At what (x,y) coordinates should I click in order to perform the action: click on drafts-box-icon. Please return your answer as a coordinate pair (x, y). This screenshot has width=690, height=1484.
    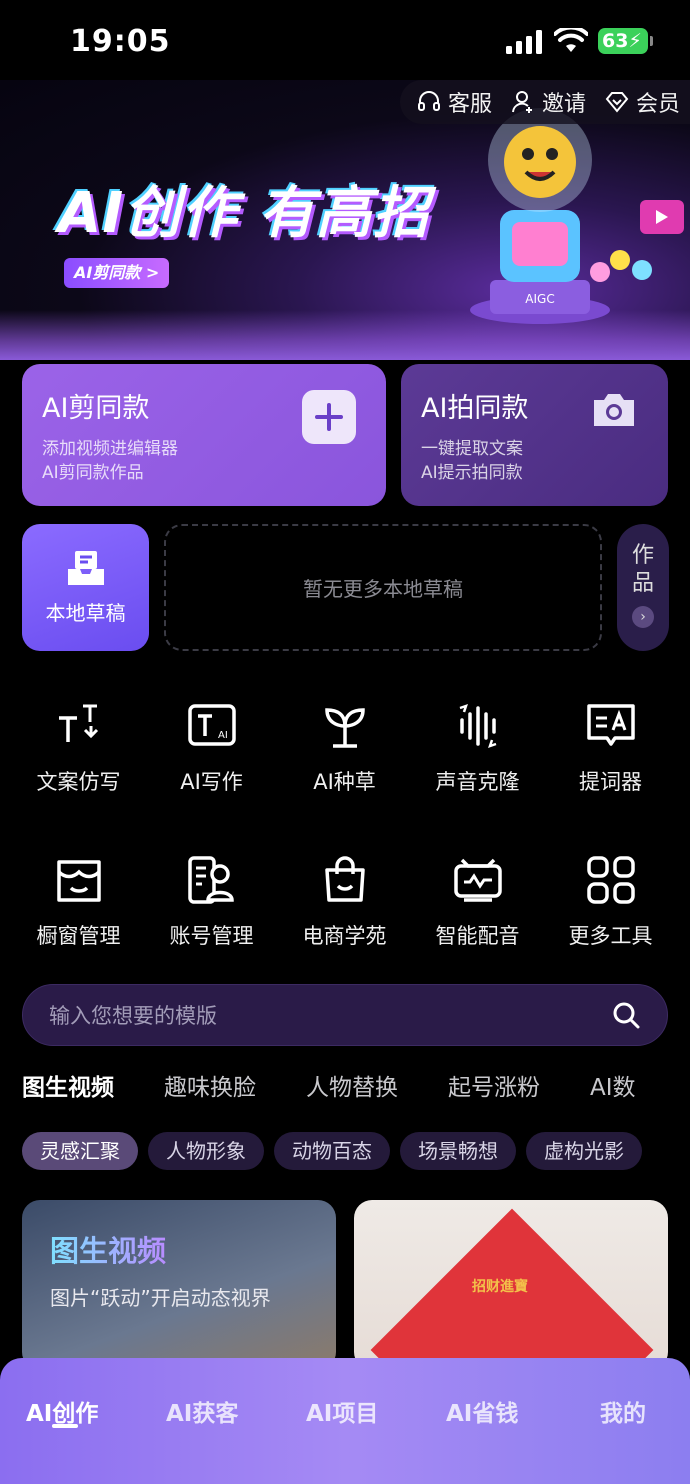
    Looking at the image, I should click on (85, 568).